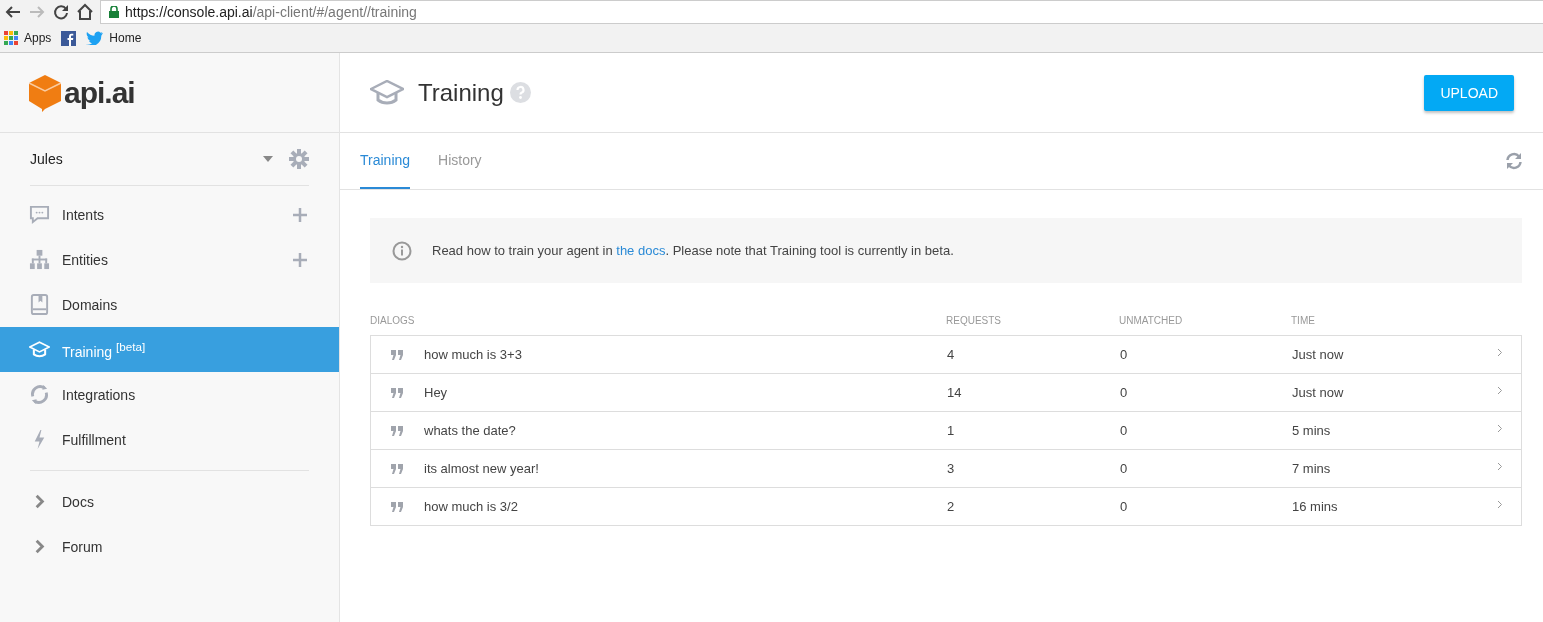 The width and height of the screenshot is (1543, 622). I want to click on sidebar-link: Docs, so click(169, 501).